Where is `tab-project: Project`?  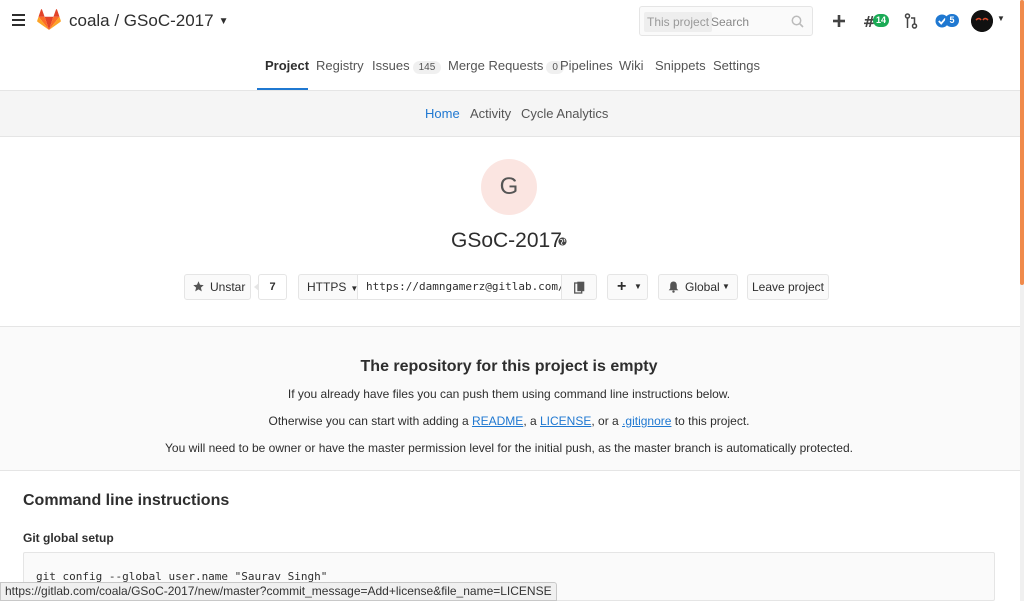
tab-project: Project is located at coordinates (287, 65).